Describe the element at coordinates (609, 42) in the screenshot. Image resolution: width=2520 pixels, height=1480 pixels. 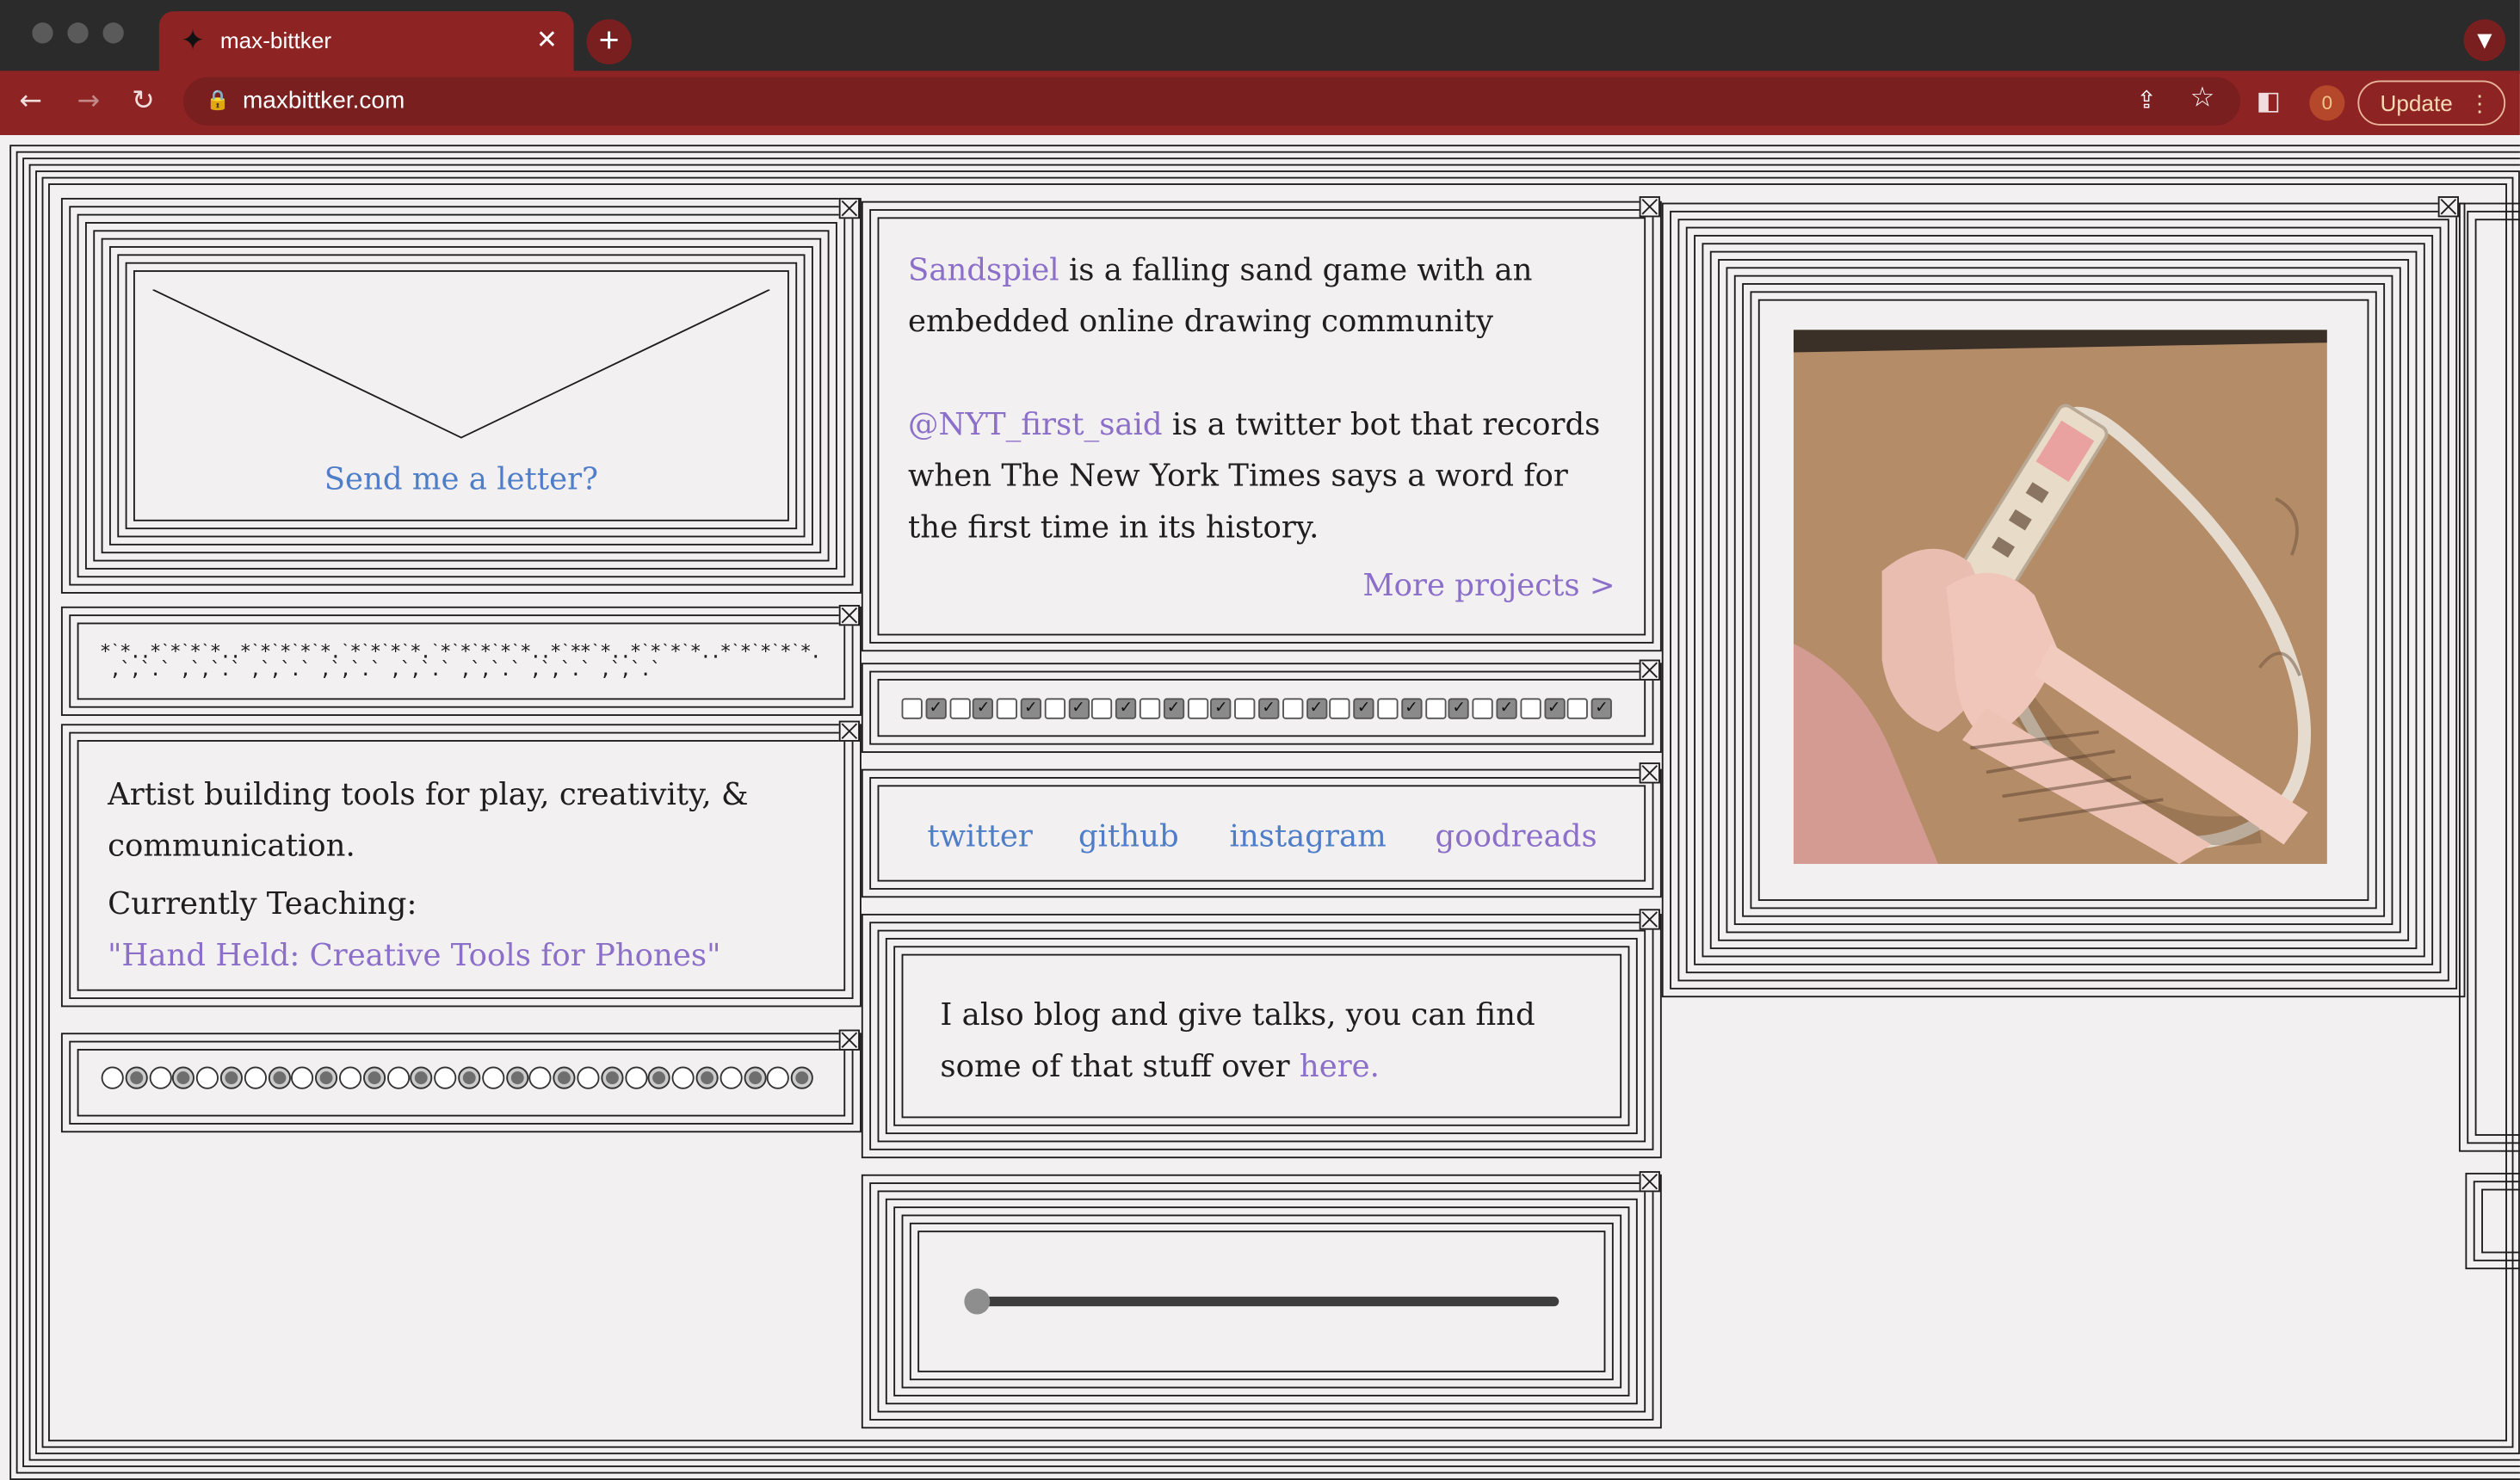
I see `new-tab-button: +` at that location.